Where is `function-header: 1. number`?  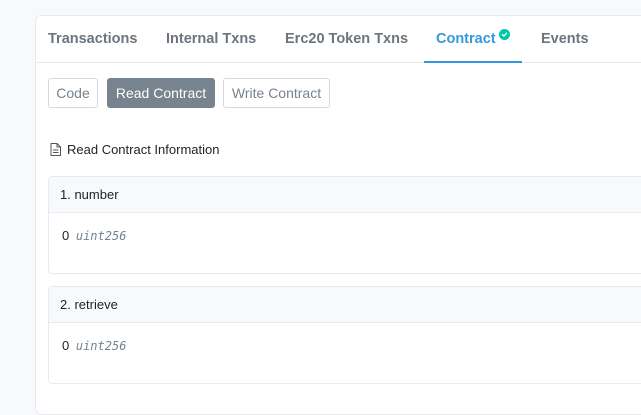
function-header: 1. number is located at coordinates (345, 195).